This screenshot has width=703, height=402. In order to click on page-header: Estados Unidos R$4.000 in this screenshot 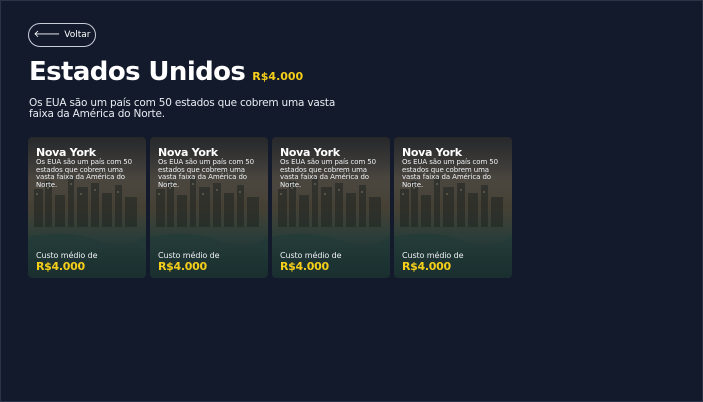, I will do `click(166, 72)`.